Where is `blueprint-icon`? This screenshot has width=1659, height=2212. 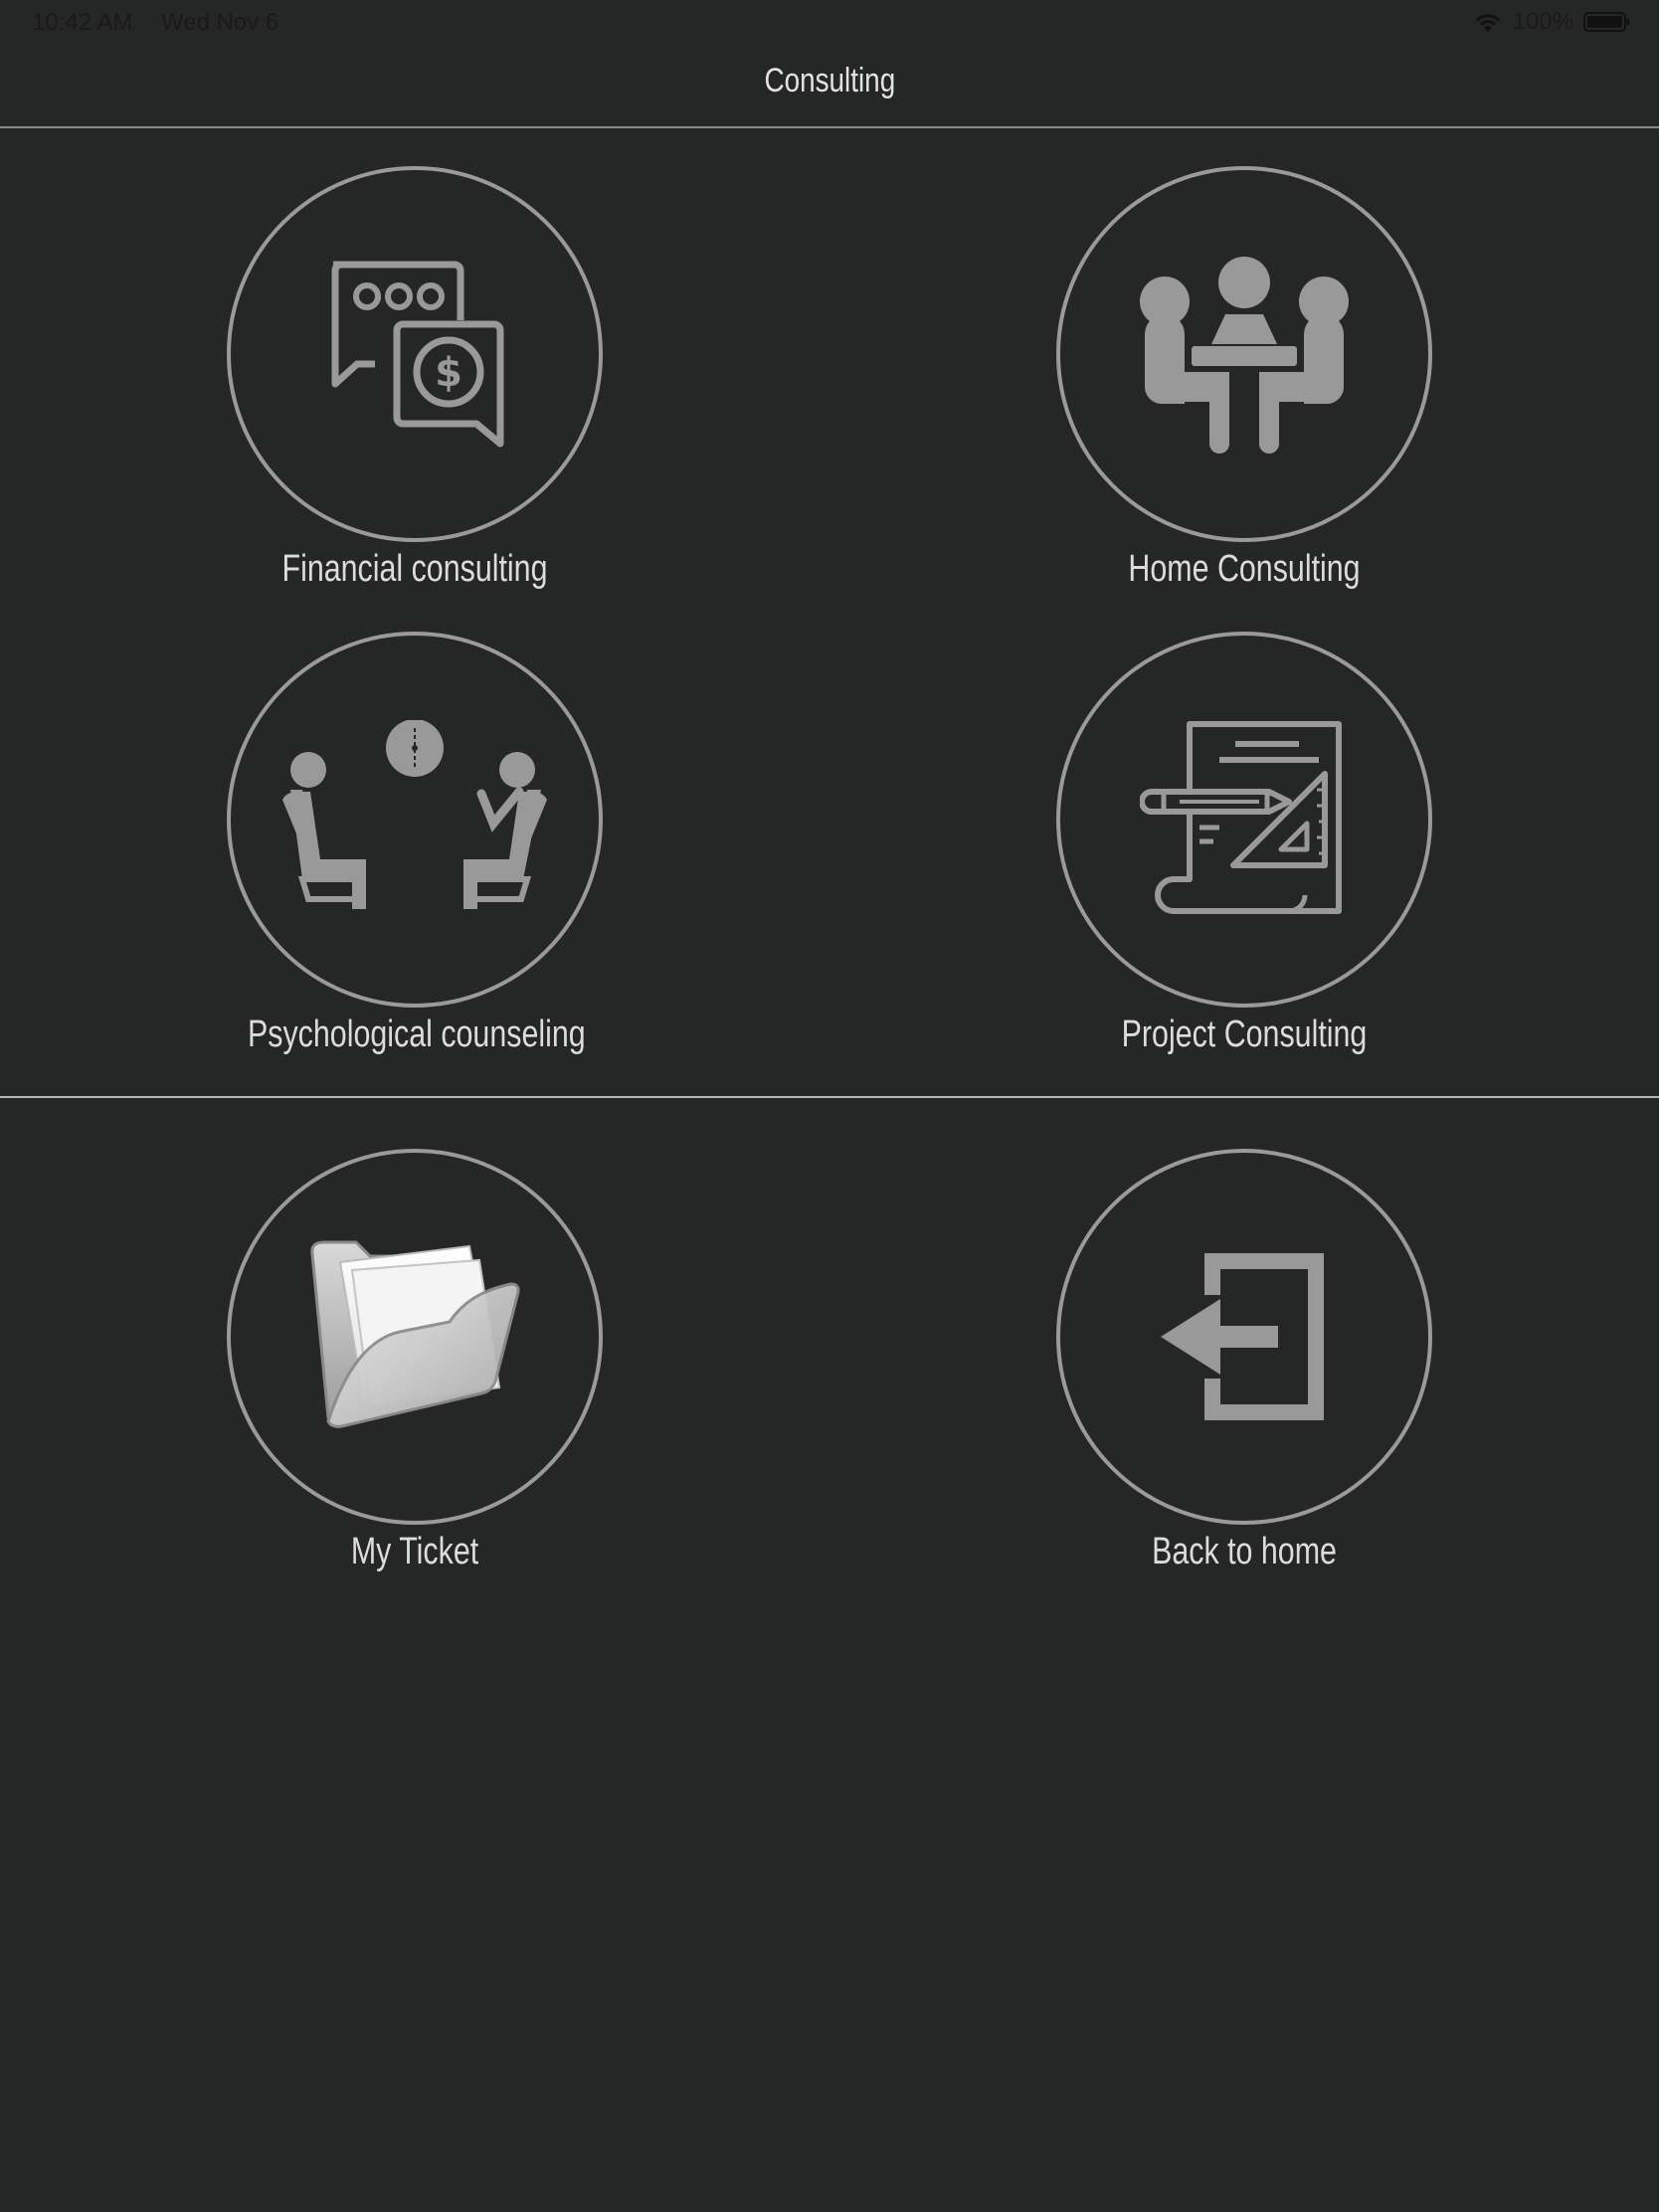 blueprint-icon is located at coordinates (1241, 817).